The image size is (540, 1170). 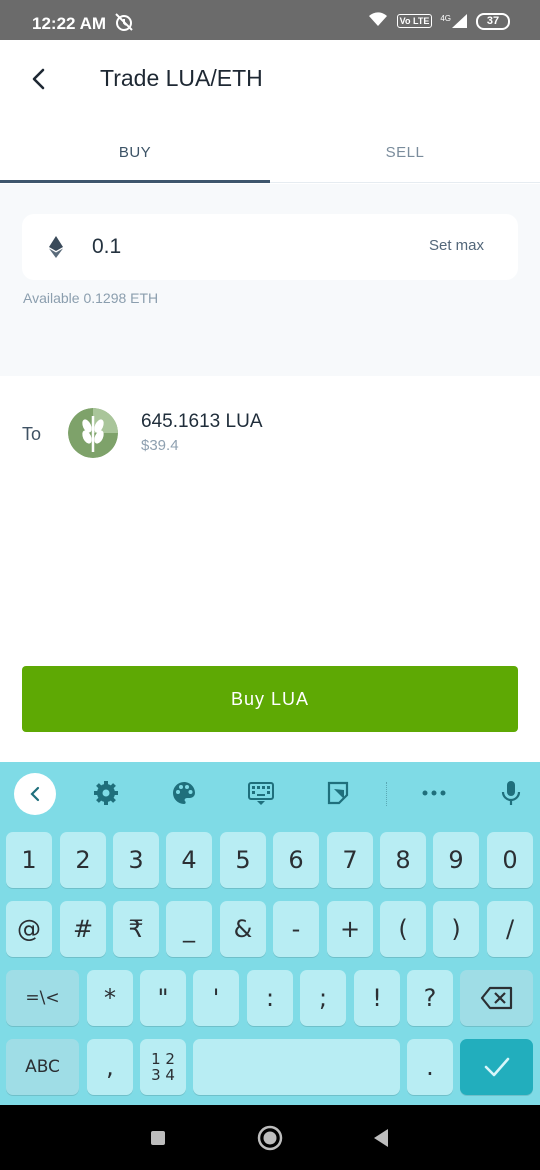 What do you see at coordinates (270, 20) in the screenshot?
I see `status-bar: 12:22 AM Vo LTE 4G 37` at bounding box center [270, 20].